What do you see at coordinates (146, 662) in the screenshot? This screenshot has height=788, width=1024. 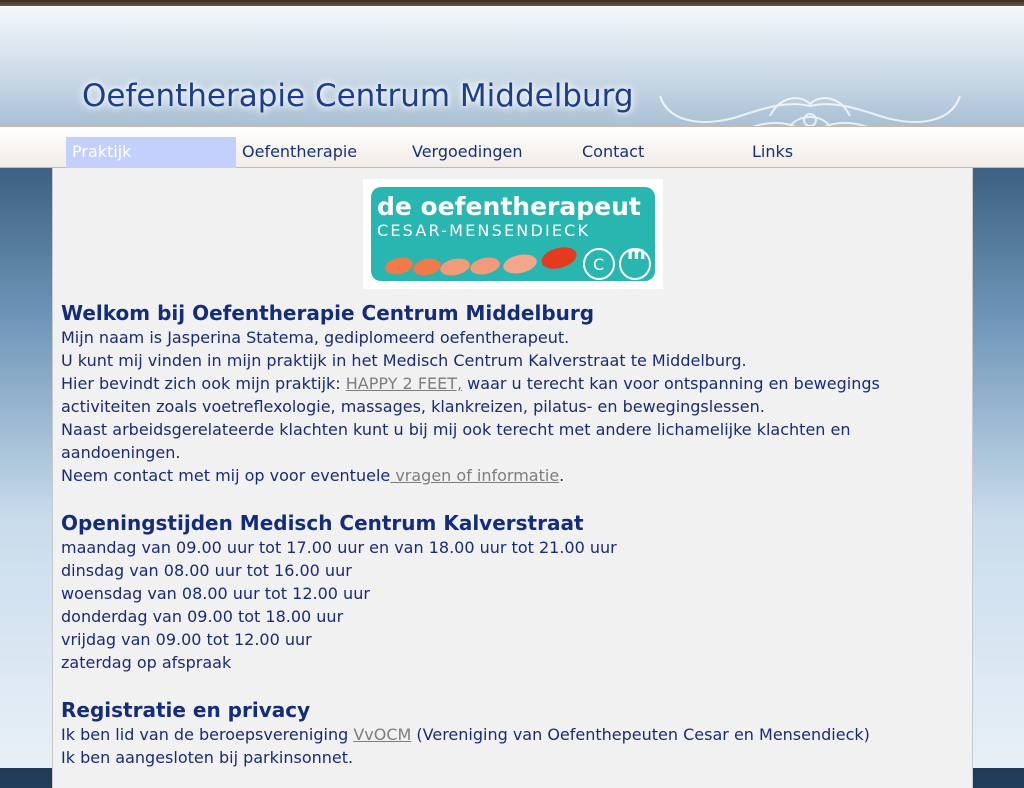 I see `hours-line: zaterdag op afspraak` at bounding box center [146, 662].